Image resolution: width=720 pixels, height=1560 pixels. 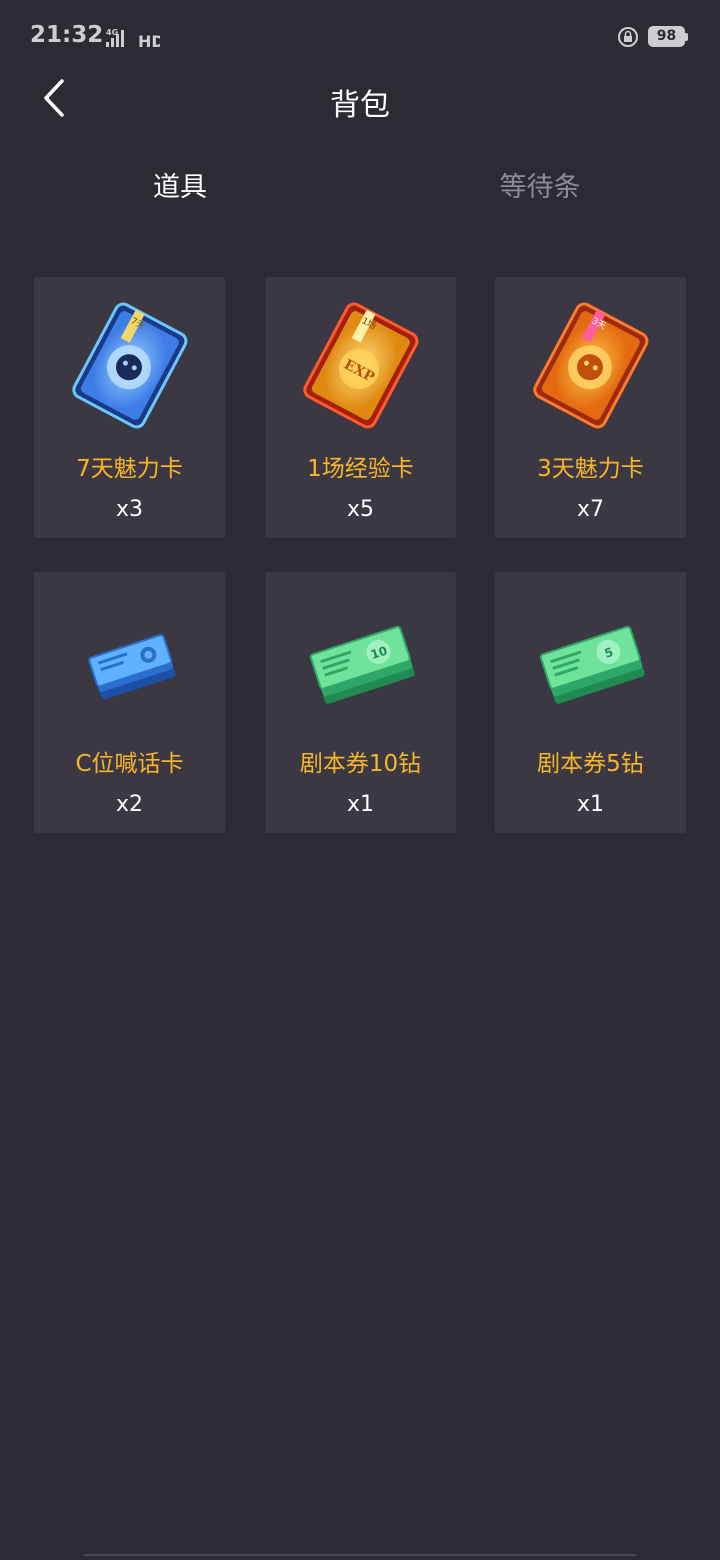 What do you see at coordinates (129, 702) in the screenshot?
I see `item-card: C位喊话卡 x2` at bounding box center [129, 702].